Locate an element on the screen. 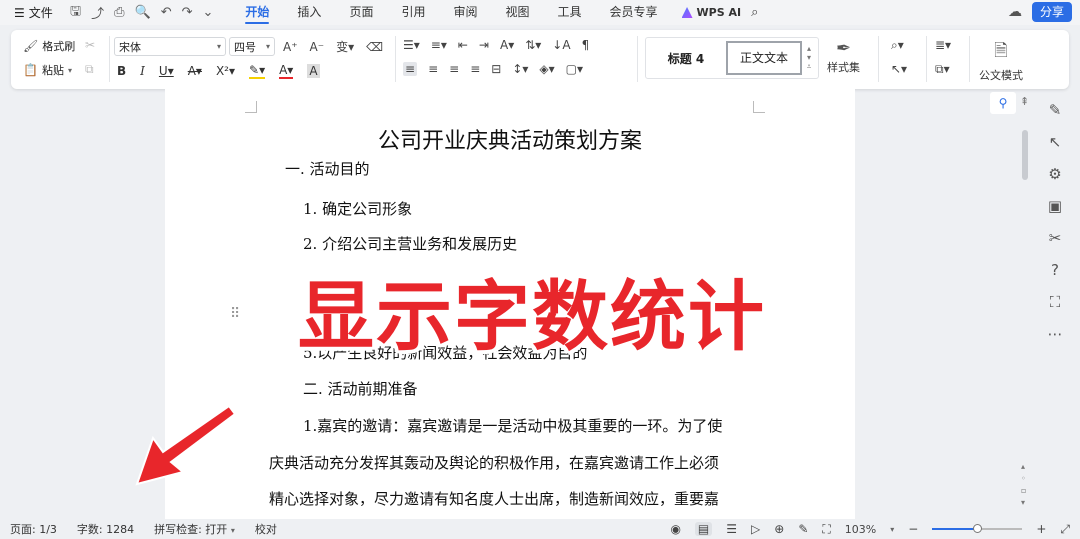 The height and width of the screenshot is (539, 1080). select-icon: ↖▾ is located at coordinates (899, 69).